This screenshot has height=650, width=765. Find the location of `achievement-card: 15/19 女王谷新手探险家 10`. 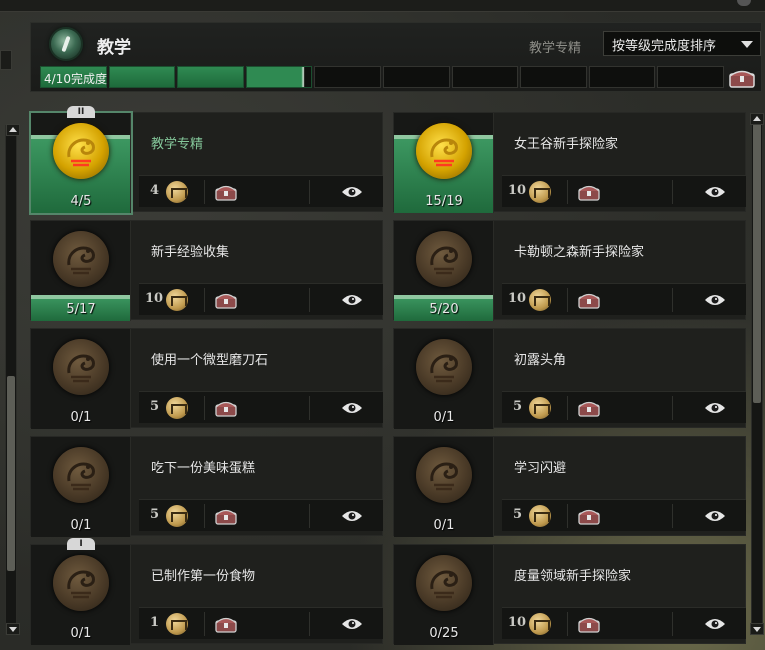

achievement-card: 15/19 女王谷新手探险家 10 is located at coordinates (569, 162).